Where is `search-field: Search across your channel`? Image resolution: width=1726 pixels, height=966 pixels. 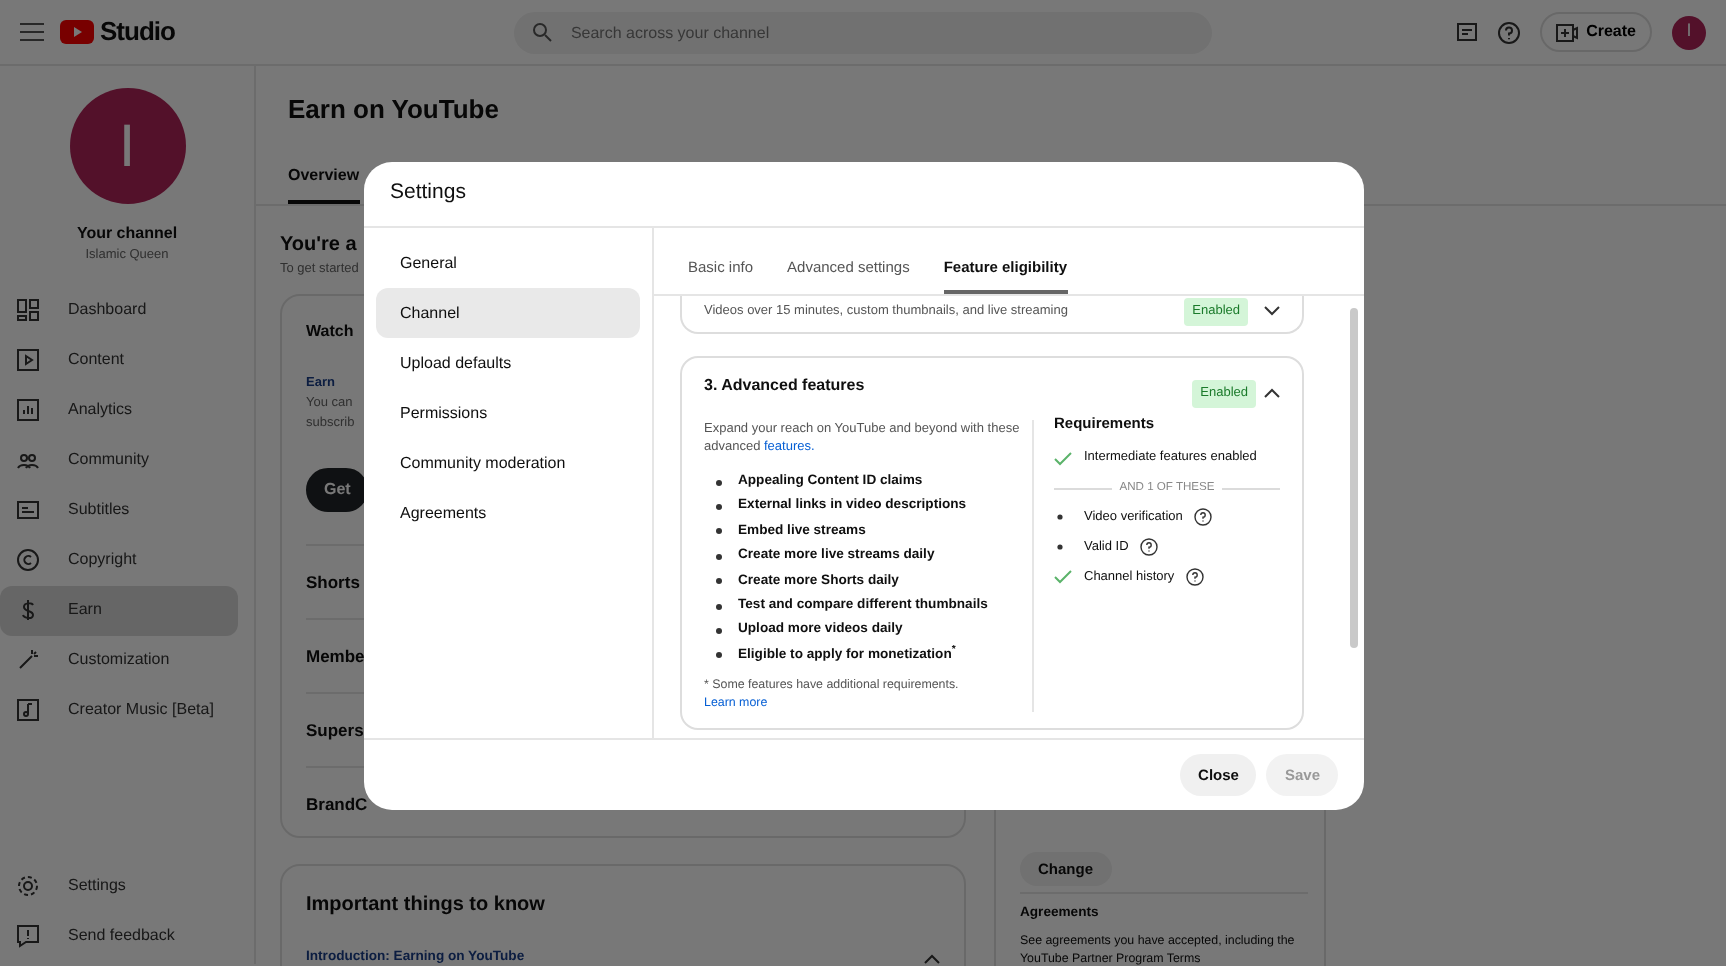 search-field: Search across your channel is located at coordinates (863, 32).